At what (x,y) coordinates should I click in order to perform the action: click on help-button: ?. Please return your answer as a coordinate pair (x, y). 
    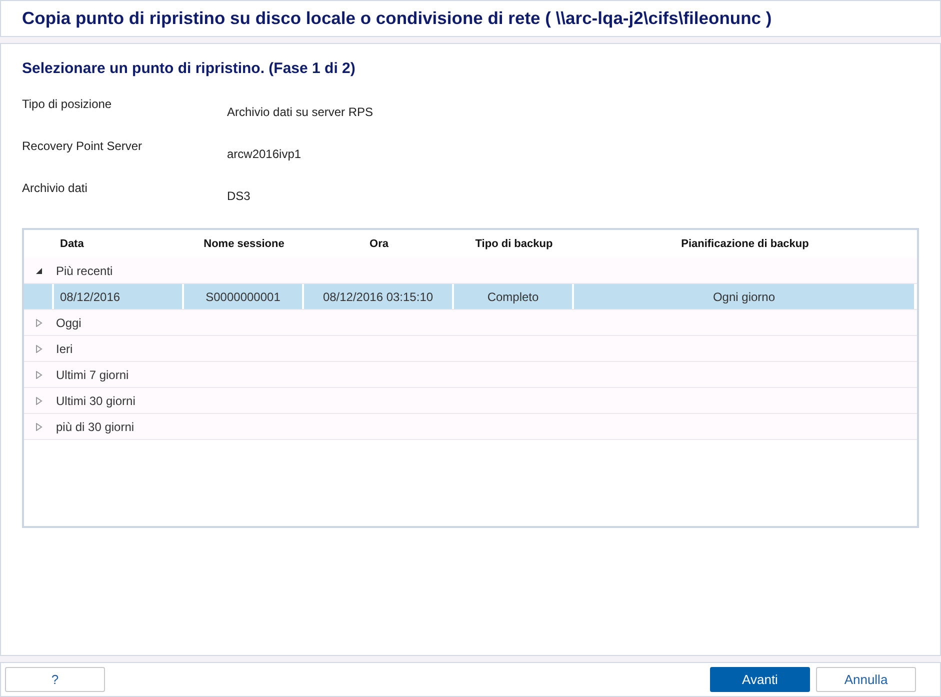
    Looking at the image, I should click on (55, 679).